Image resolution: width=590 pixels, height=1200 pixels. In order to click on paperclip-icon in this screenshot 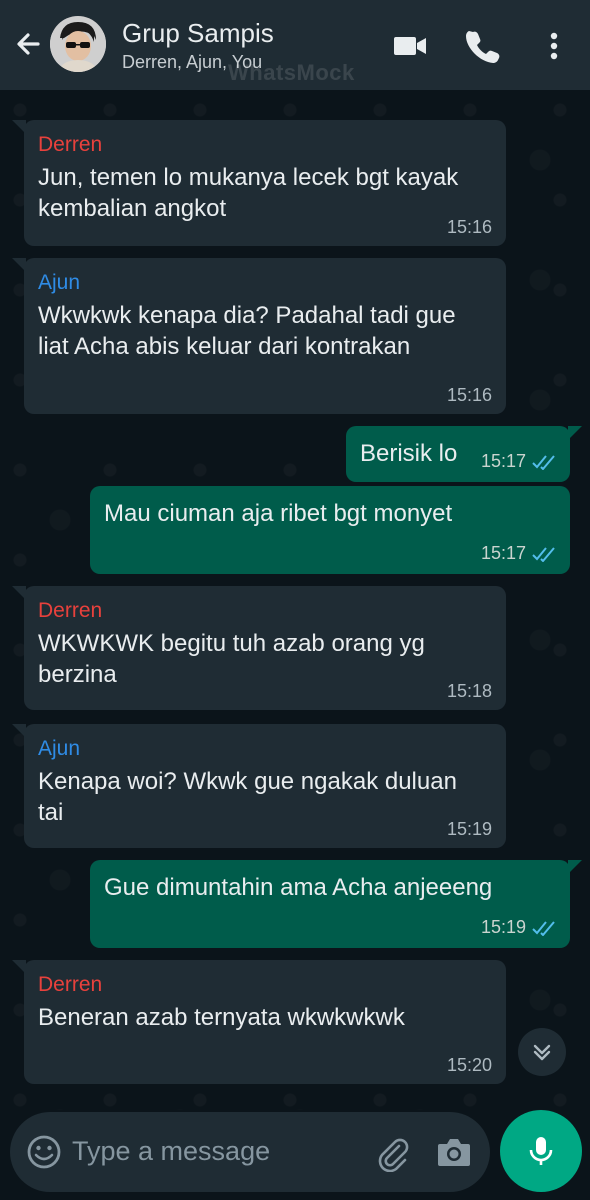, I will do `click(392, 1152)`.